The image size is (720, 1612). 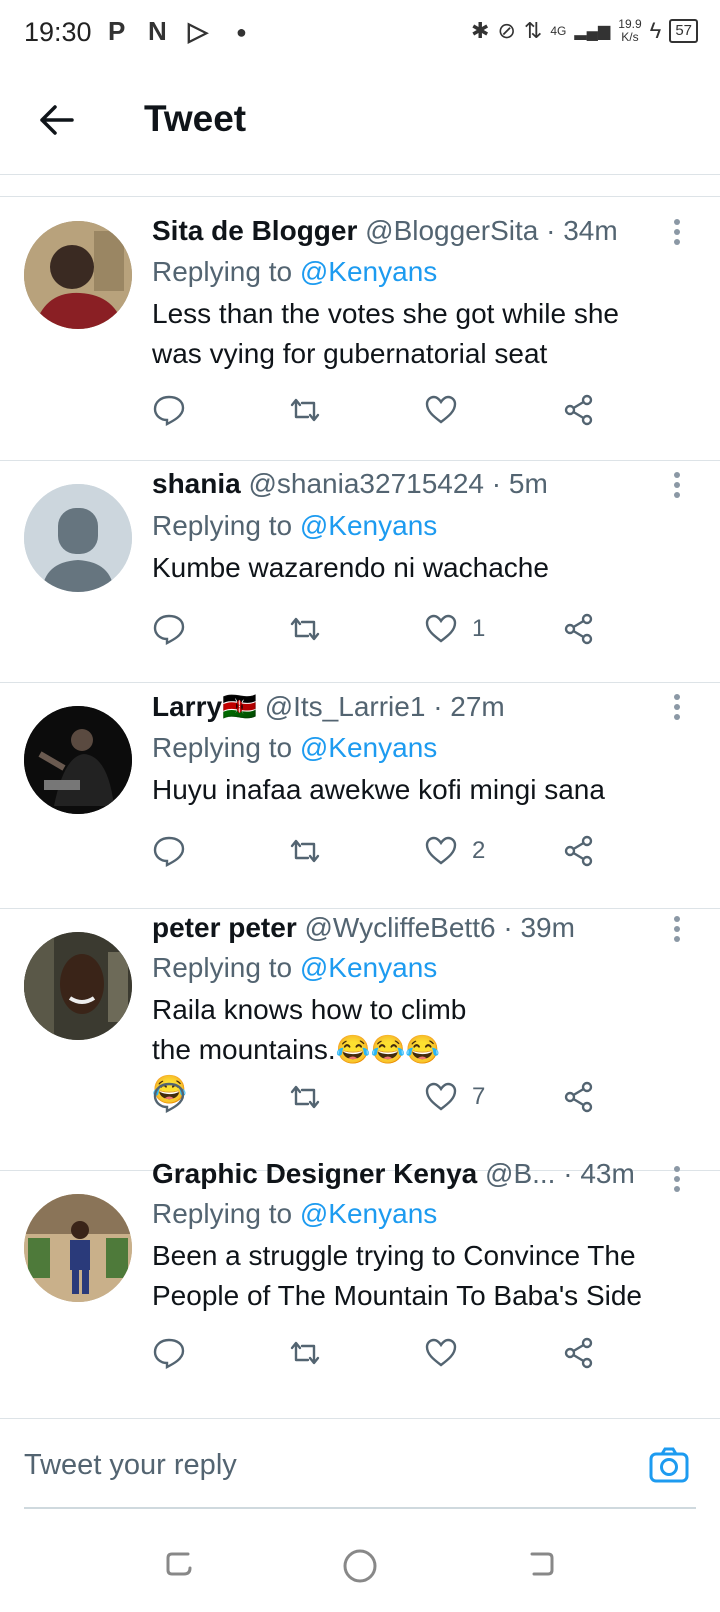 What do you see at coordinates (655, 30) in the screenshot?
I see `charging-icon: ϟ` at bounding box center [655, 30].